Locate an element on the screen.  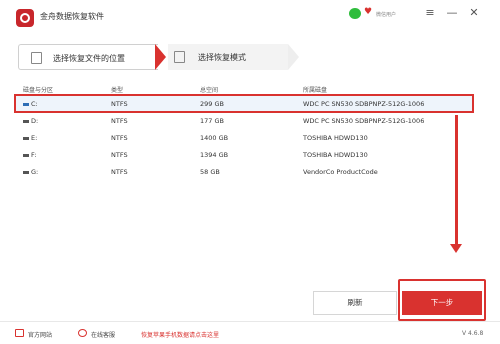
header-type: 类型 is located at coordinates (117, 90).